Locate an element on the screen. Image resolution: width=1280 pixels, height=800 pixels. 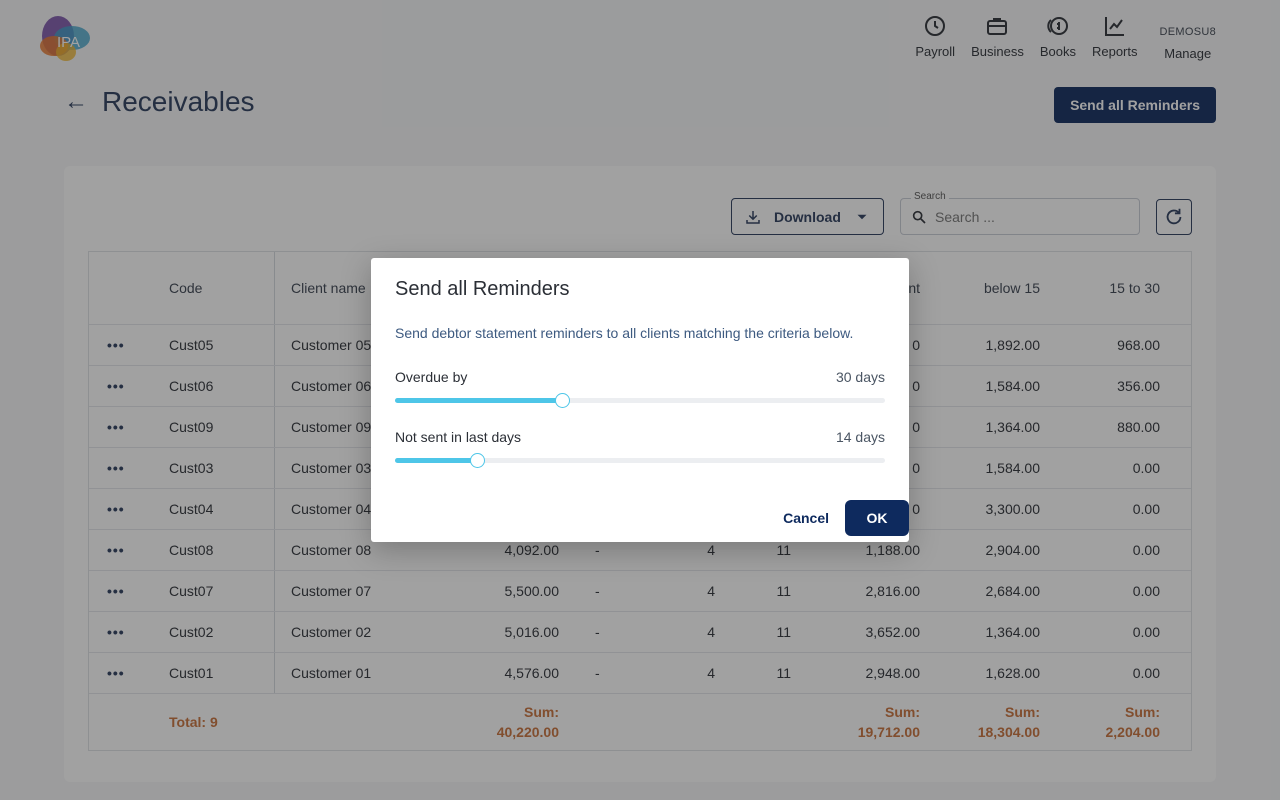
ok-button: OK is located at coordinates (877, 518).